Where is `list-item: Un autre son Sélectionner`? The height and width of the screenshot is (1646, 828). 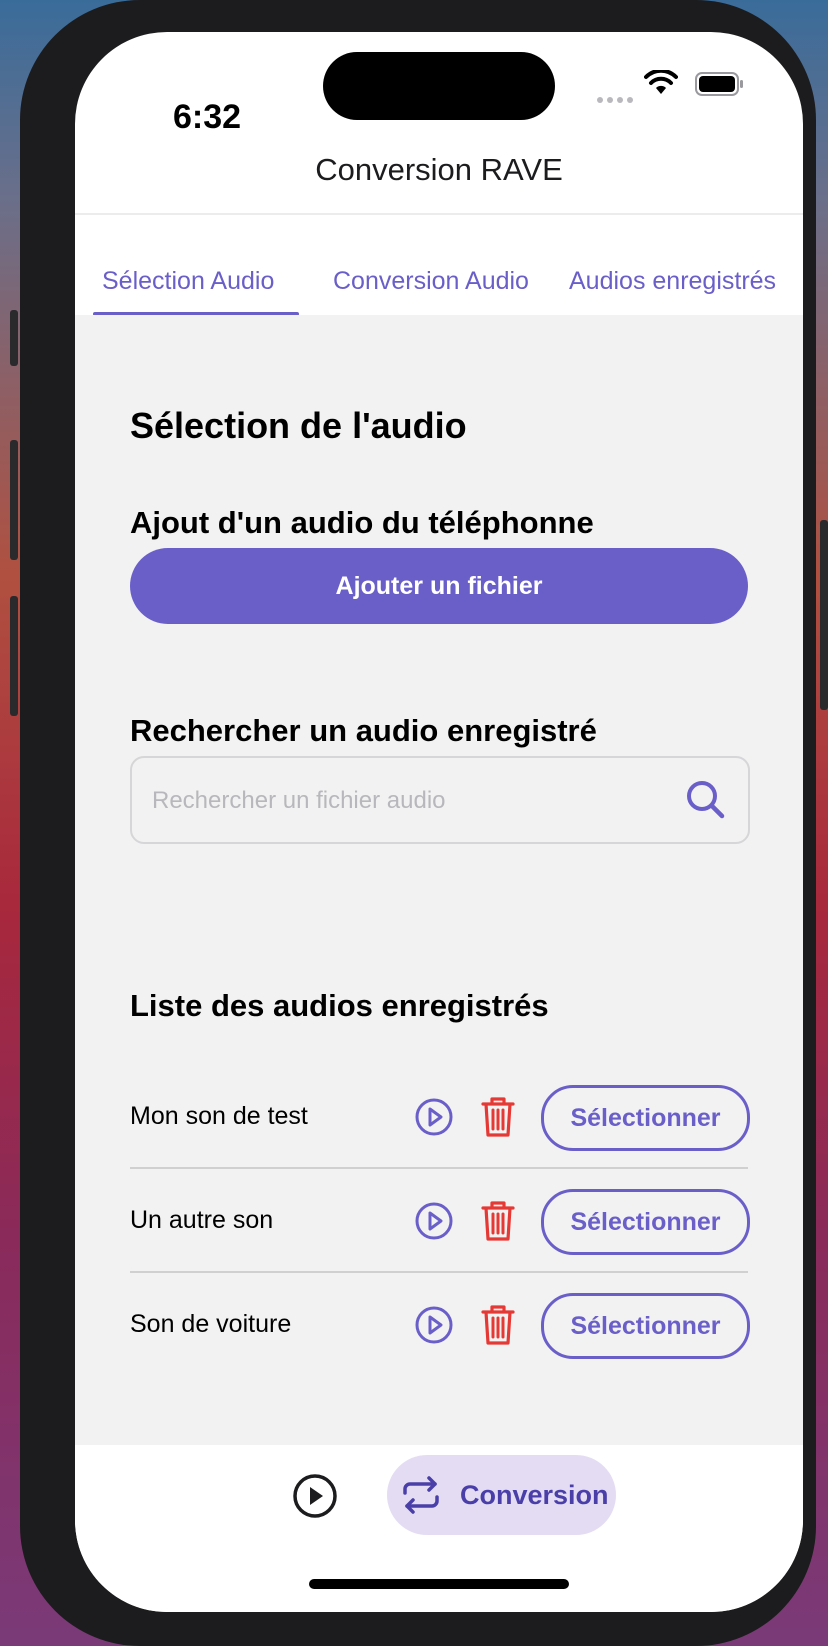 list-item: Un autre son Sélectionner is located at coordinates (440, 1221).